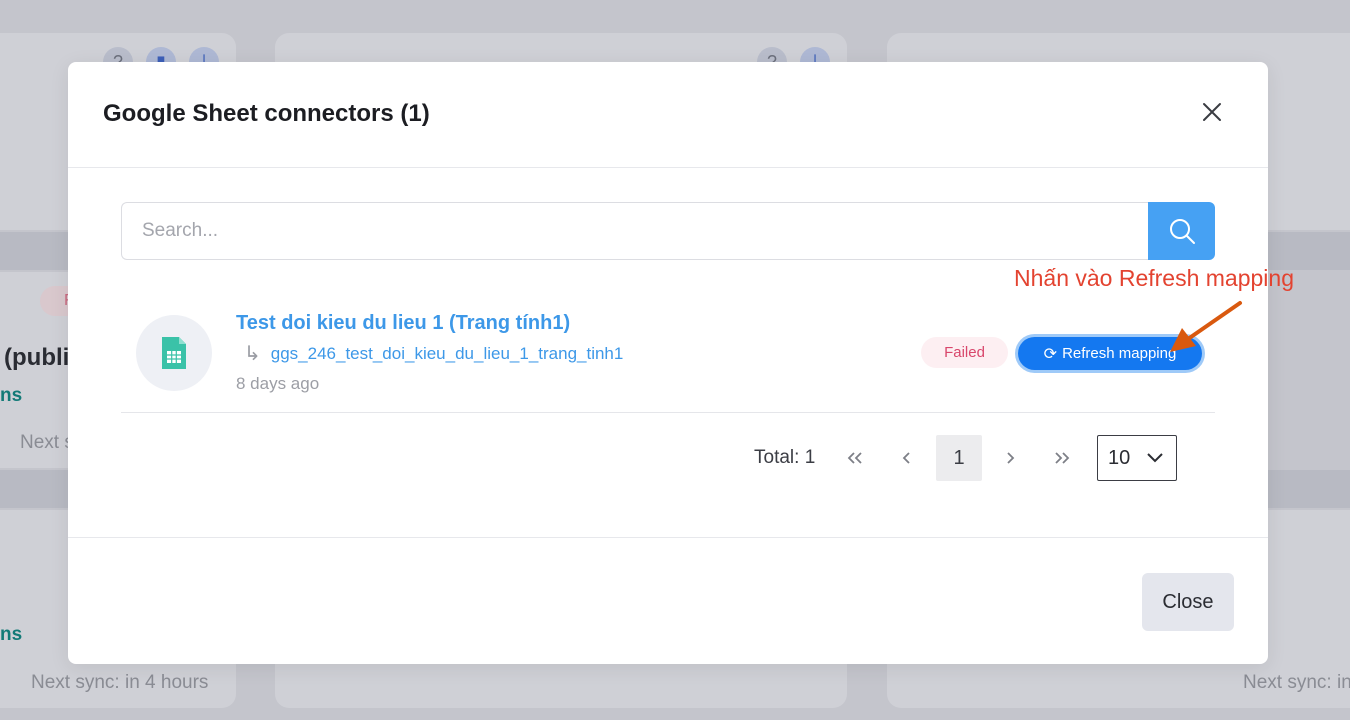  Describe the element at coordinates (668, 458) in the screenshot. I see `pagination: Total: 1 1 10` at that location.